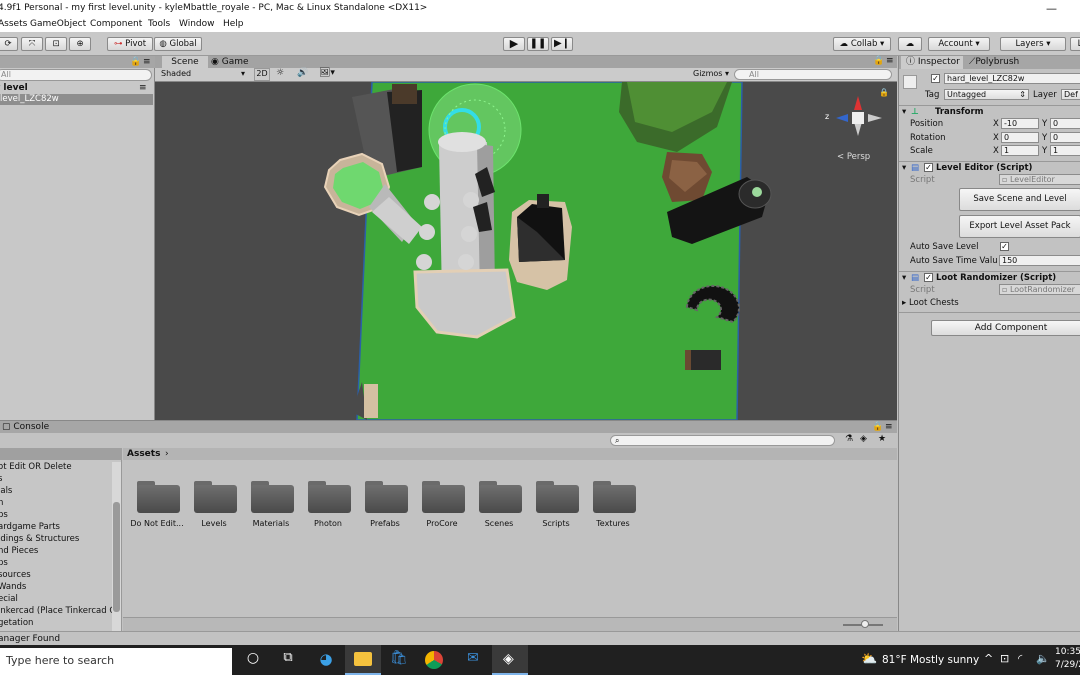 The height and width of the screenshot is (675, 1080). I want to click on task-view-circle-icon: ○, so click(253, 660).